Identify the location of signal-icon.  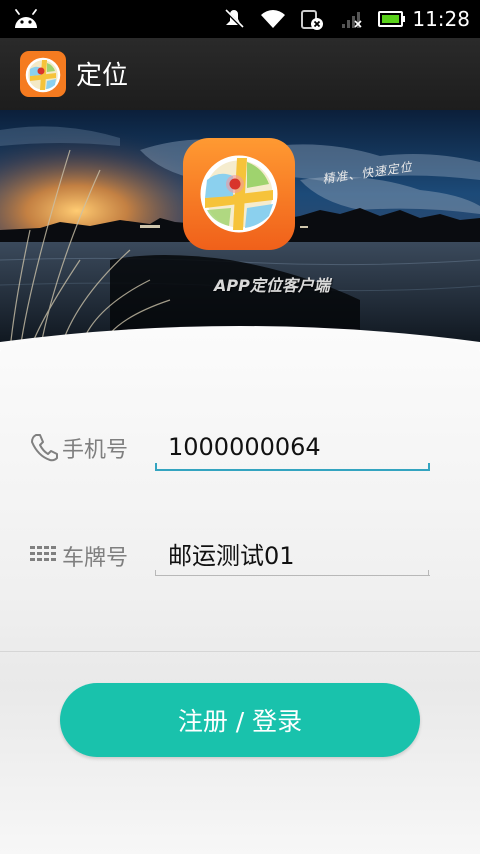
(352, 19).